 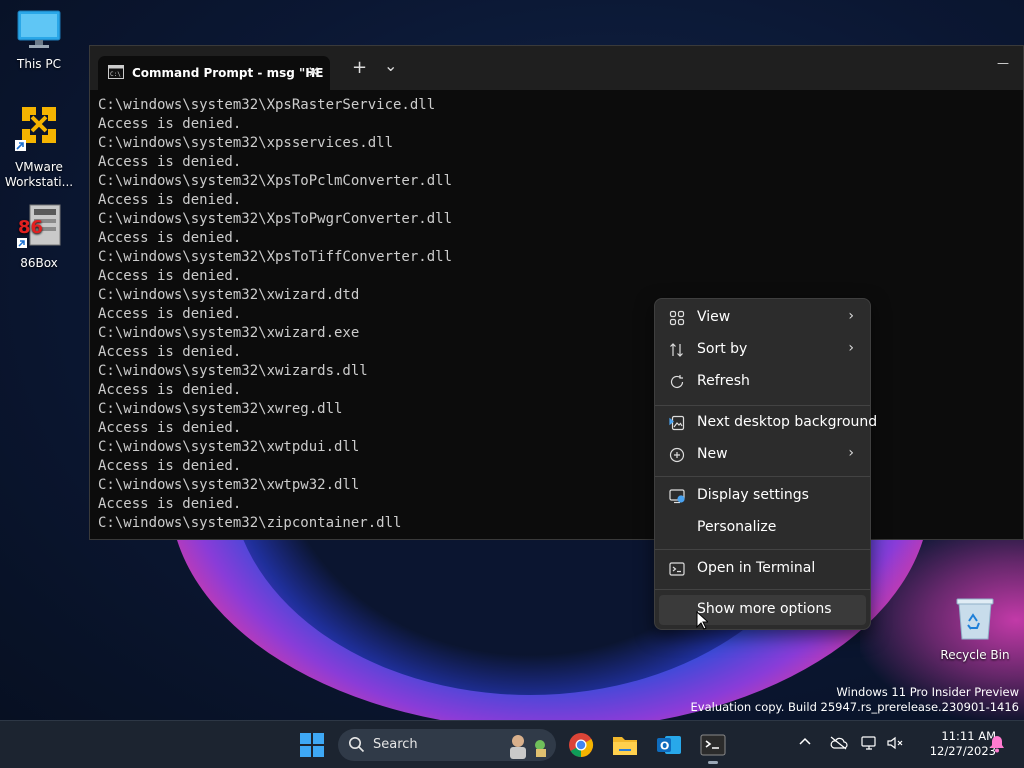 I want to click on refresh-icon, so click(x=677, y=382).